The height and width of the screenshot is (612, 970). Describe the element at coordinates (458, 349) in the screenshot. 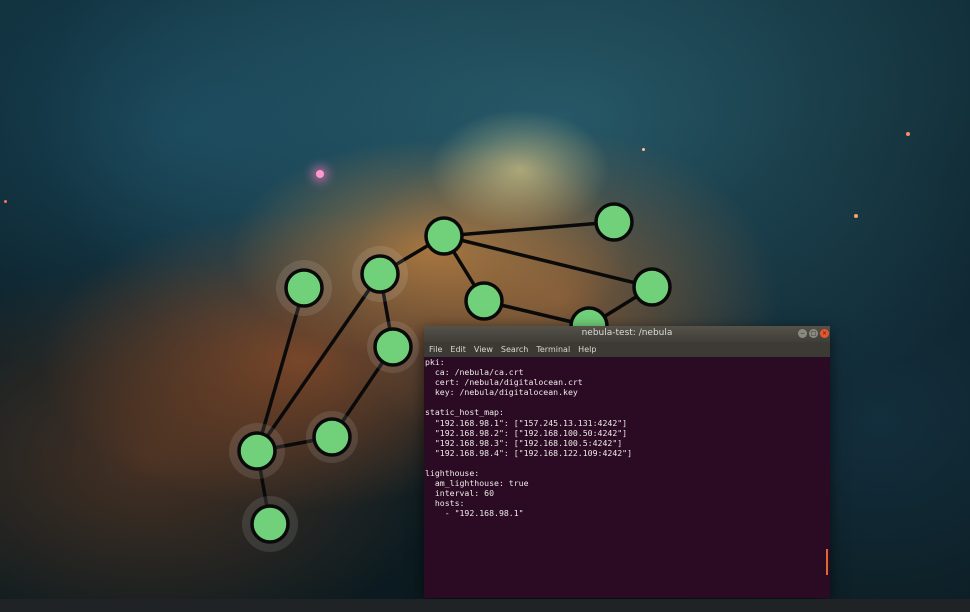

I see `menu-edit: Edit` at that location.